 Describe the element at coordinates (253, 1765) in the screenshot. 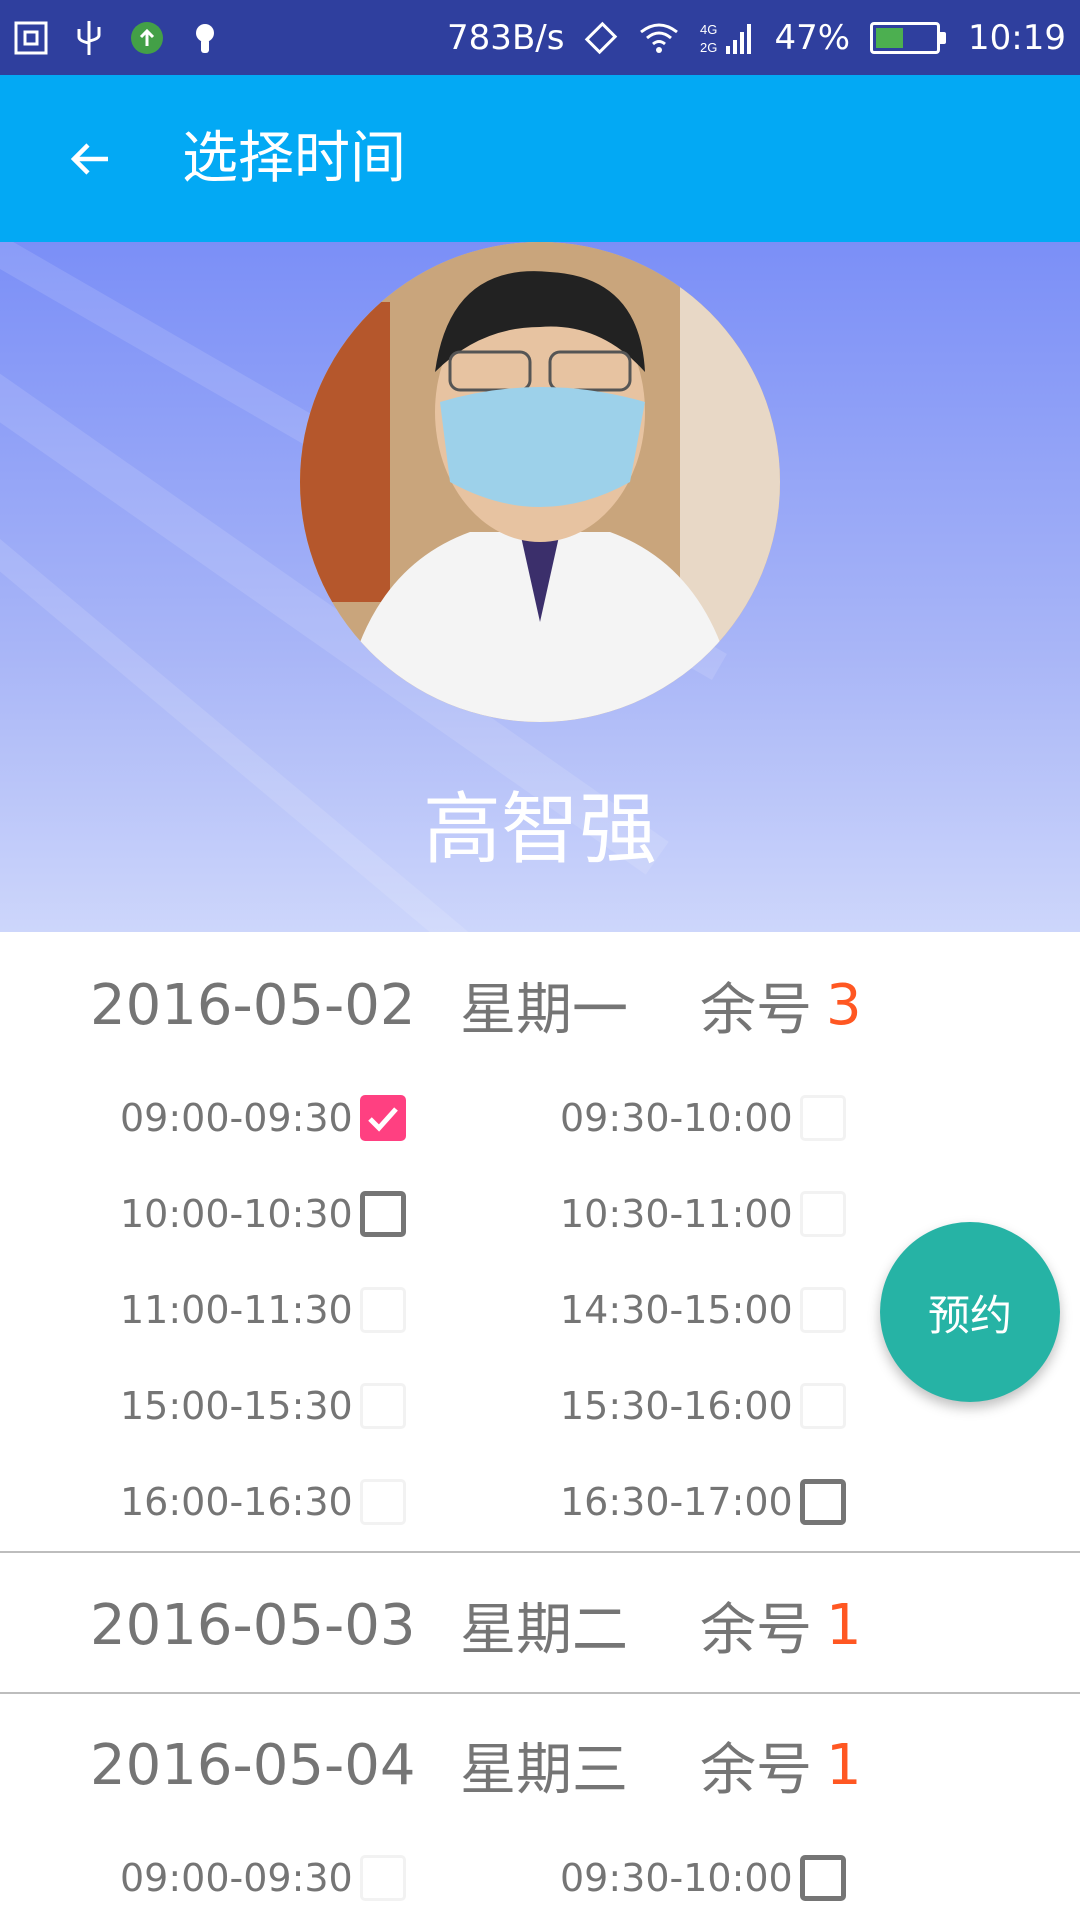

I see `day-date: 2016-05-04` at that location.